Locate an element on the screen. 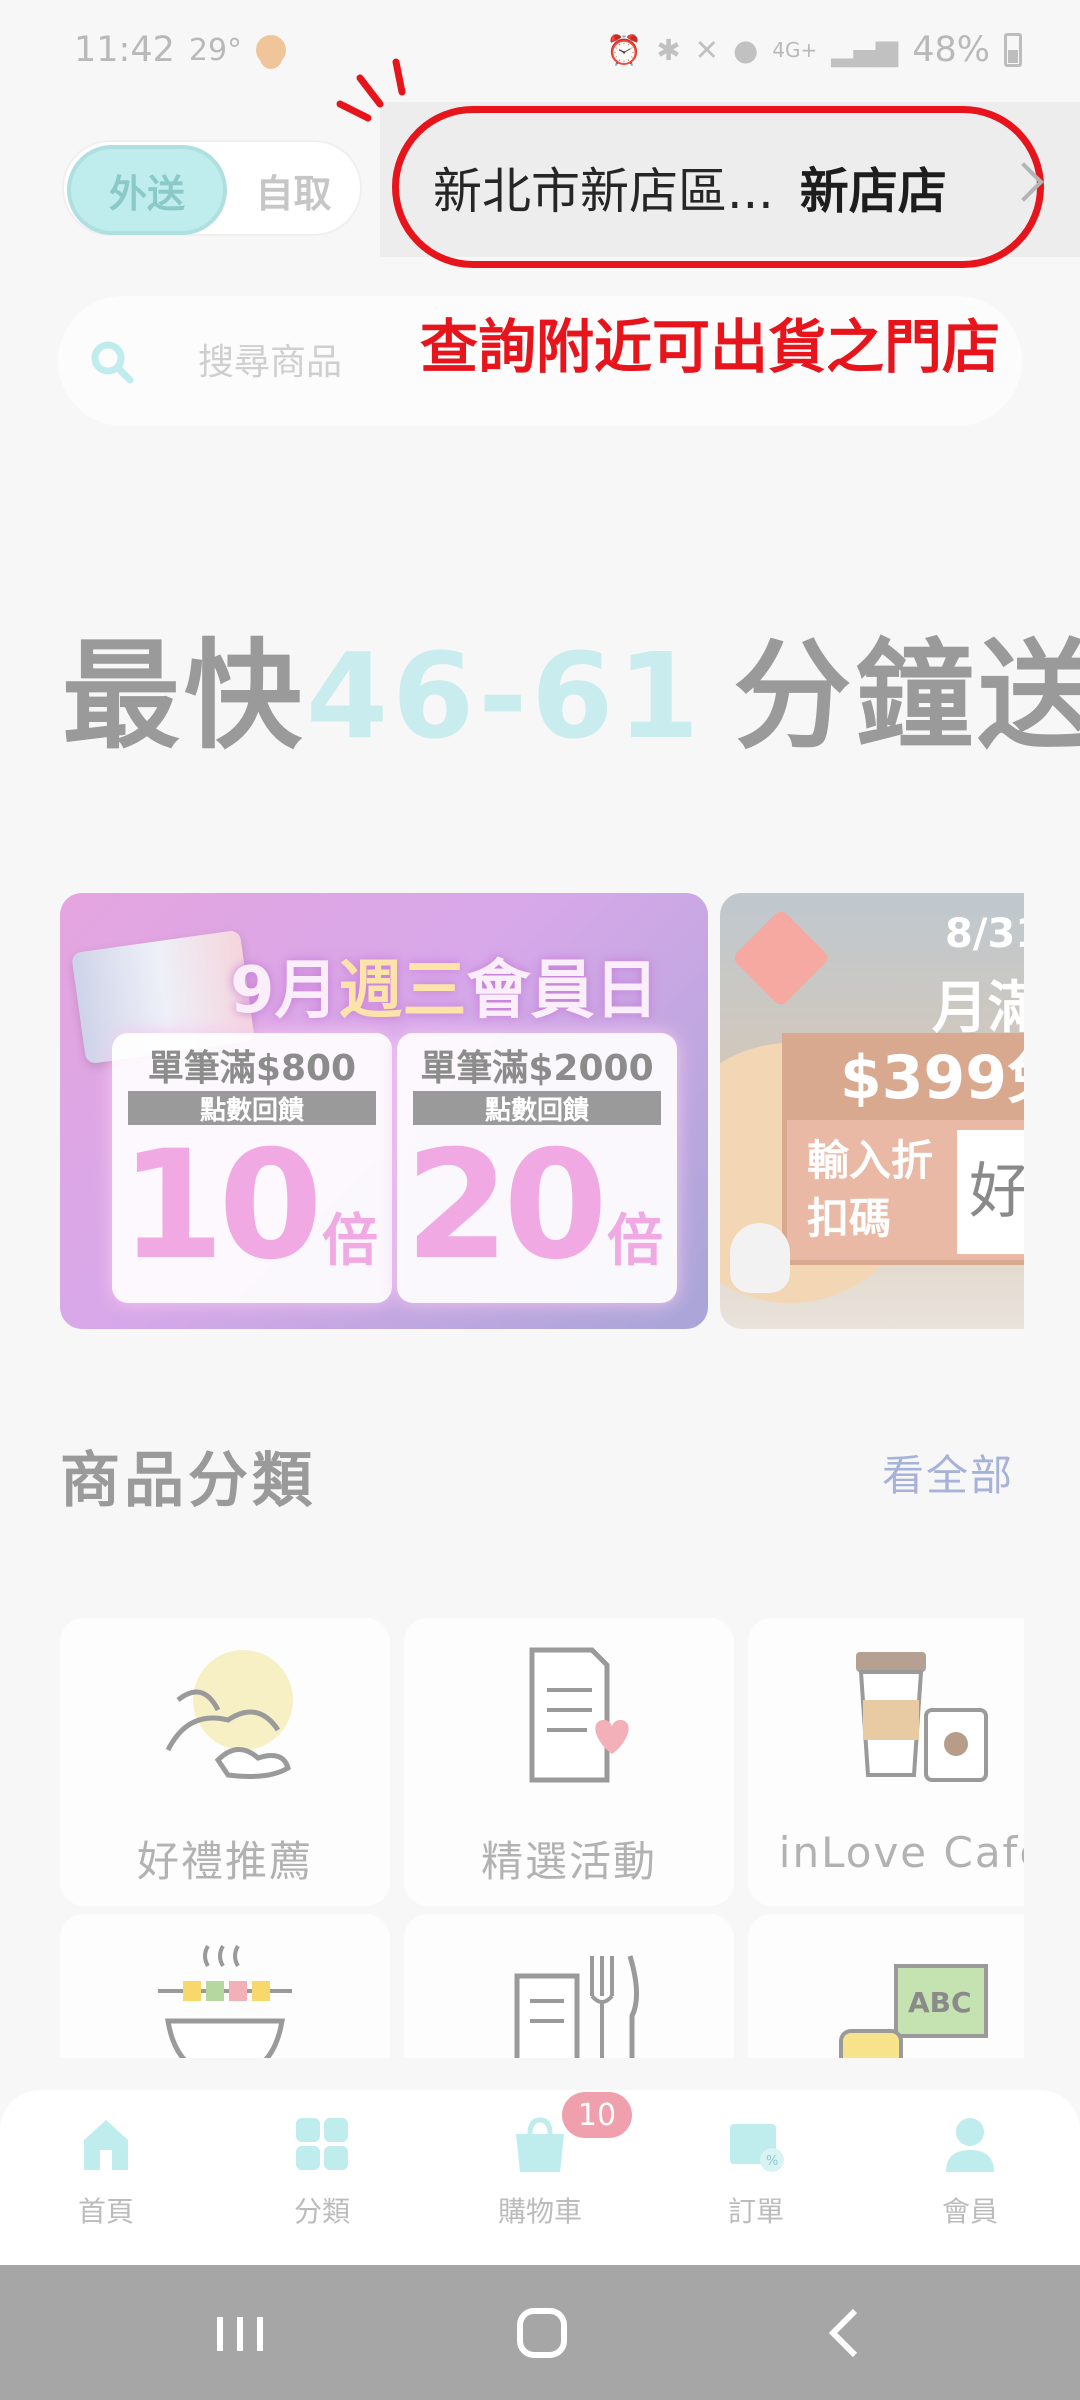  delivery-mode-toggle: 外送 自取 is located at coordinates (212, 188).